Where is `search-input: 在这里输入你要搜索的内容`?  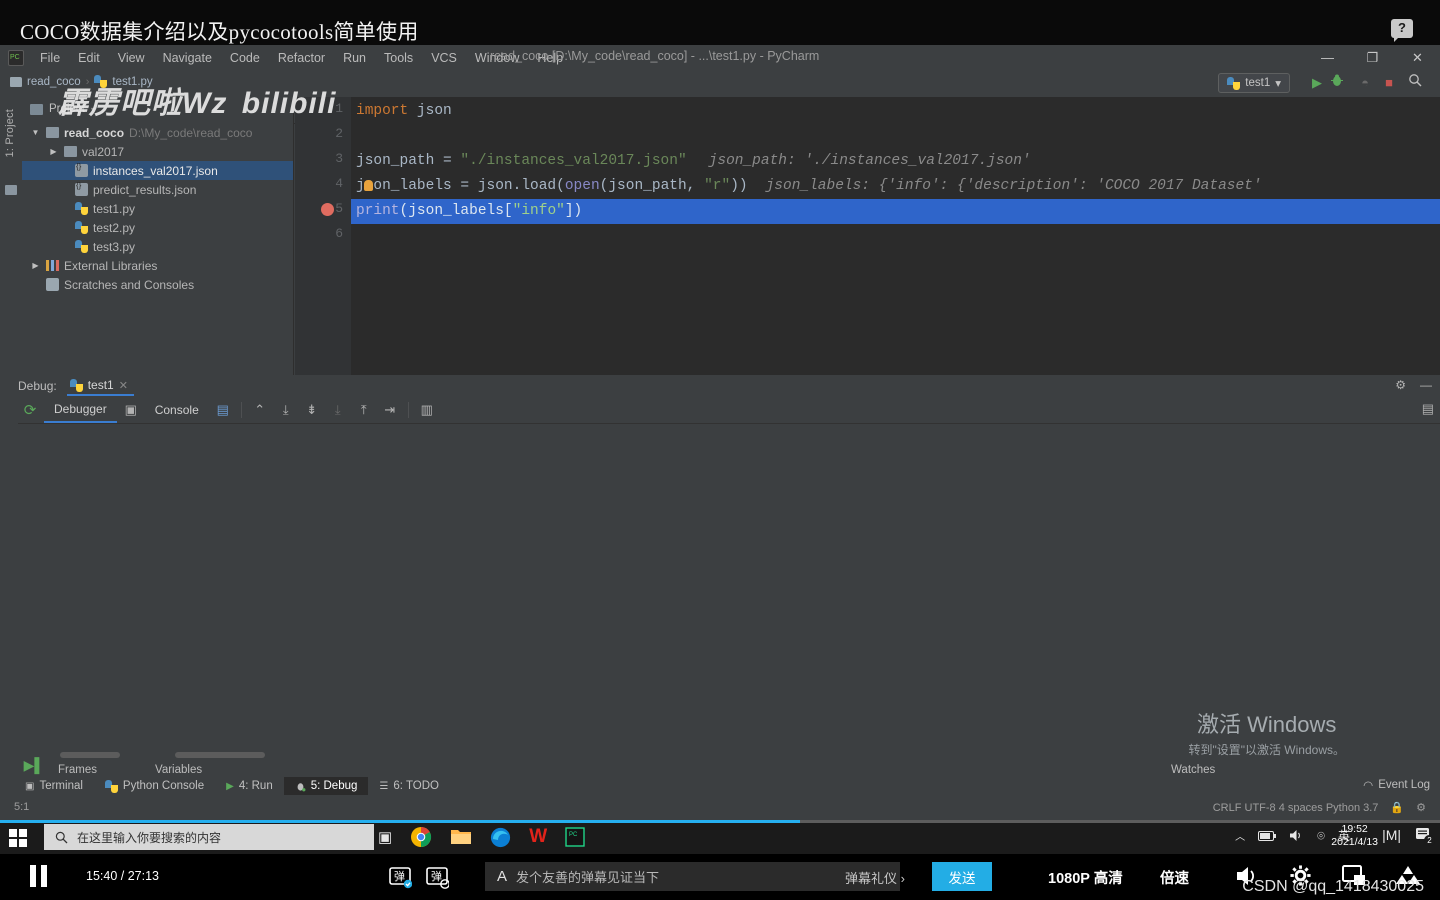 search-input: 在这里输入你要搜索的内容 is located at coordinates (209, 837).